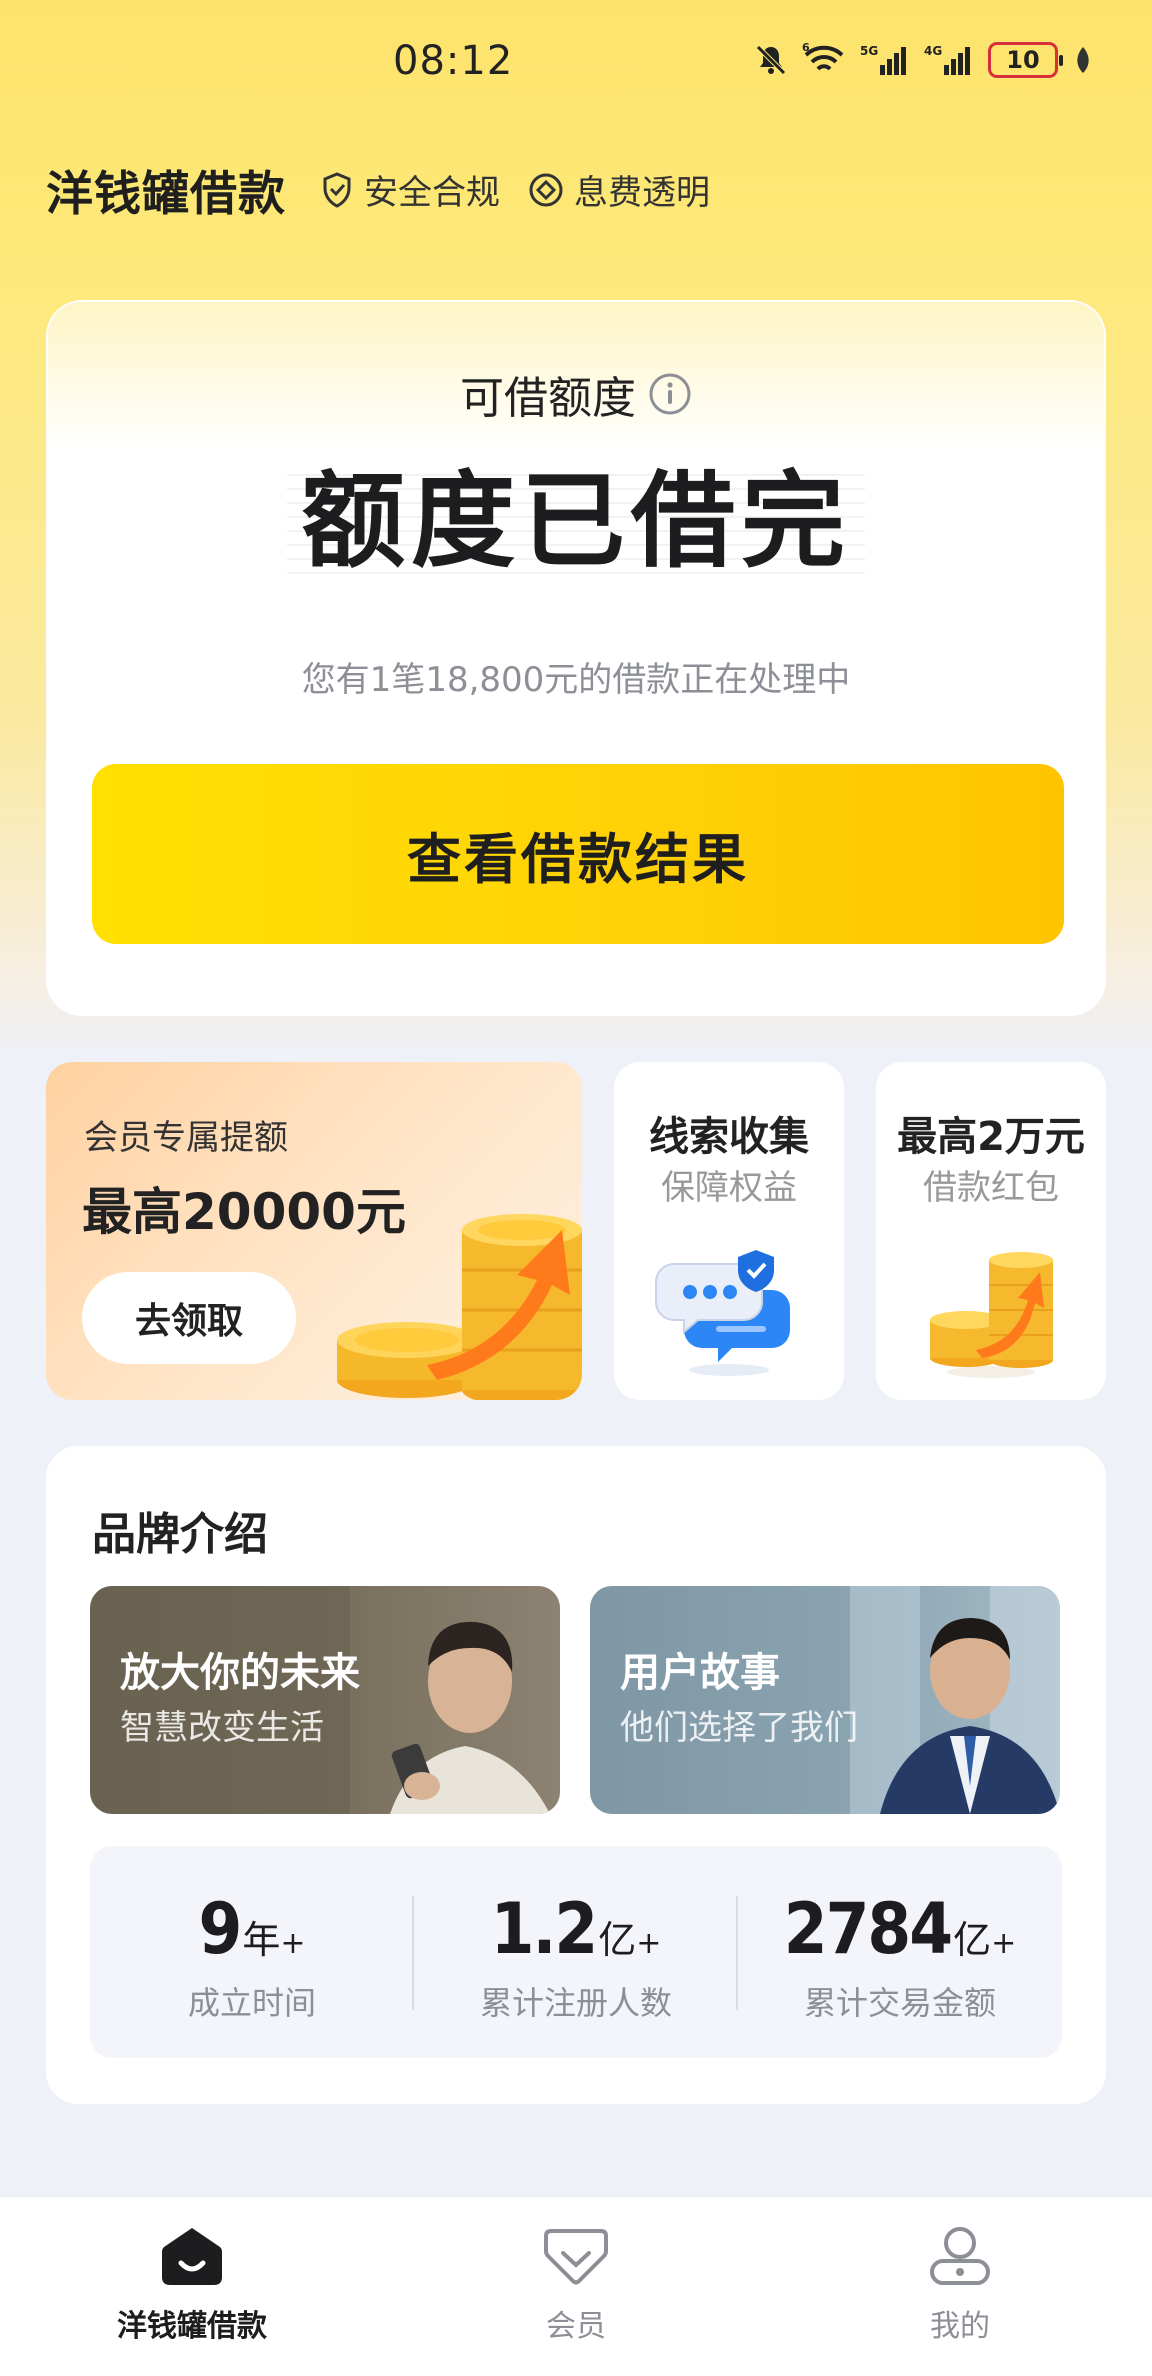  Describe the element at coordinates (325, 1700) in the screenshot. I see `story-card-future: 放大你的未来 智慧改变生活` at that location.